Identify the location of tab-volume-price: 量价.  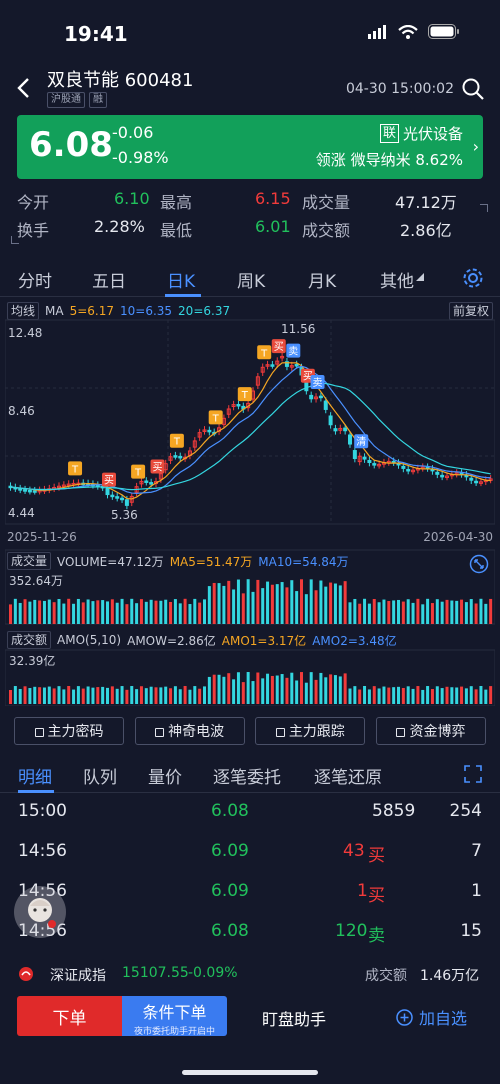
(165, 775).